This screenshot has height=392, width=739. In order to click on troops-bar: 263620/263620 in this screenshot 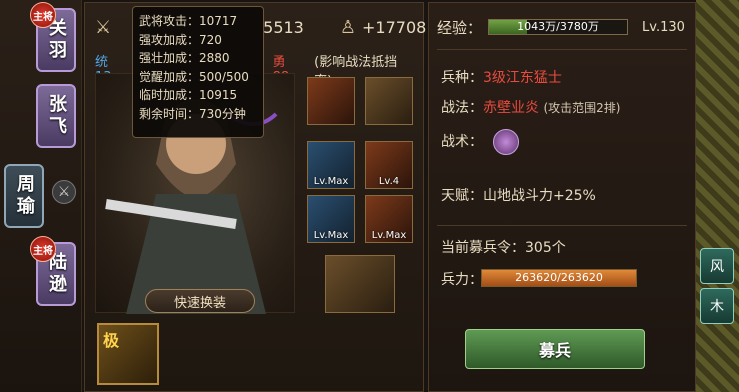, I will do `click(559, 278)`.